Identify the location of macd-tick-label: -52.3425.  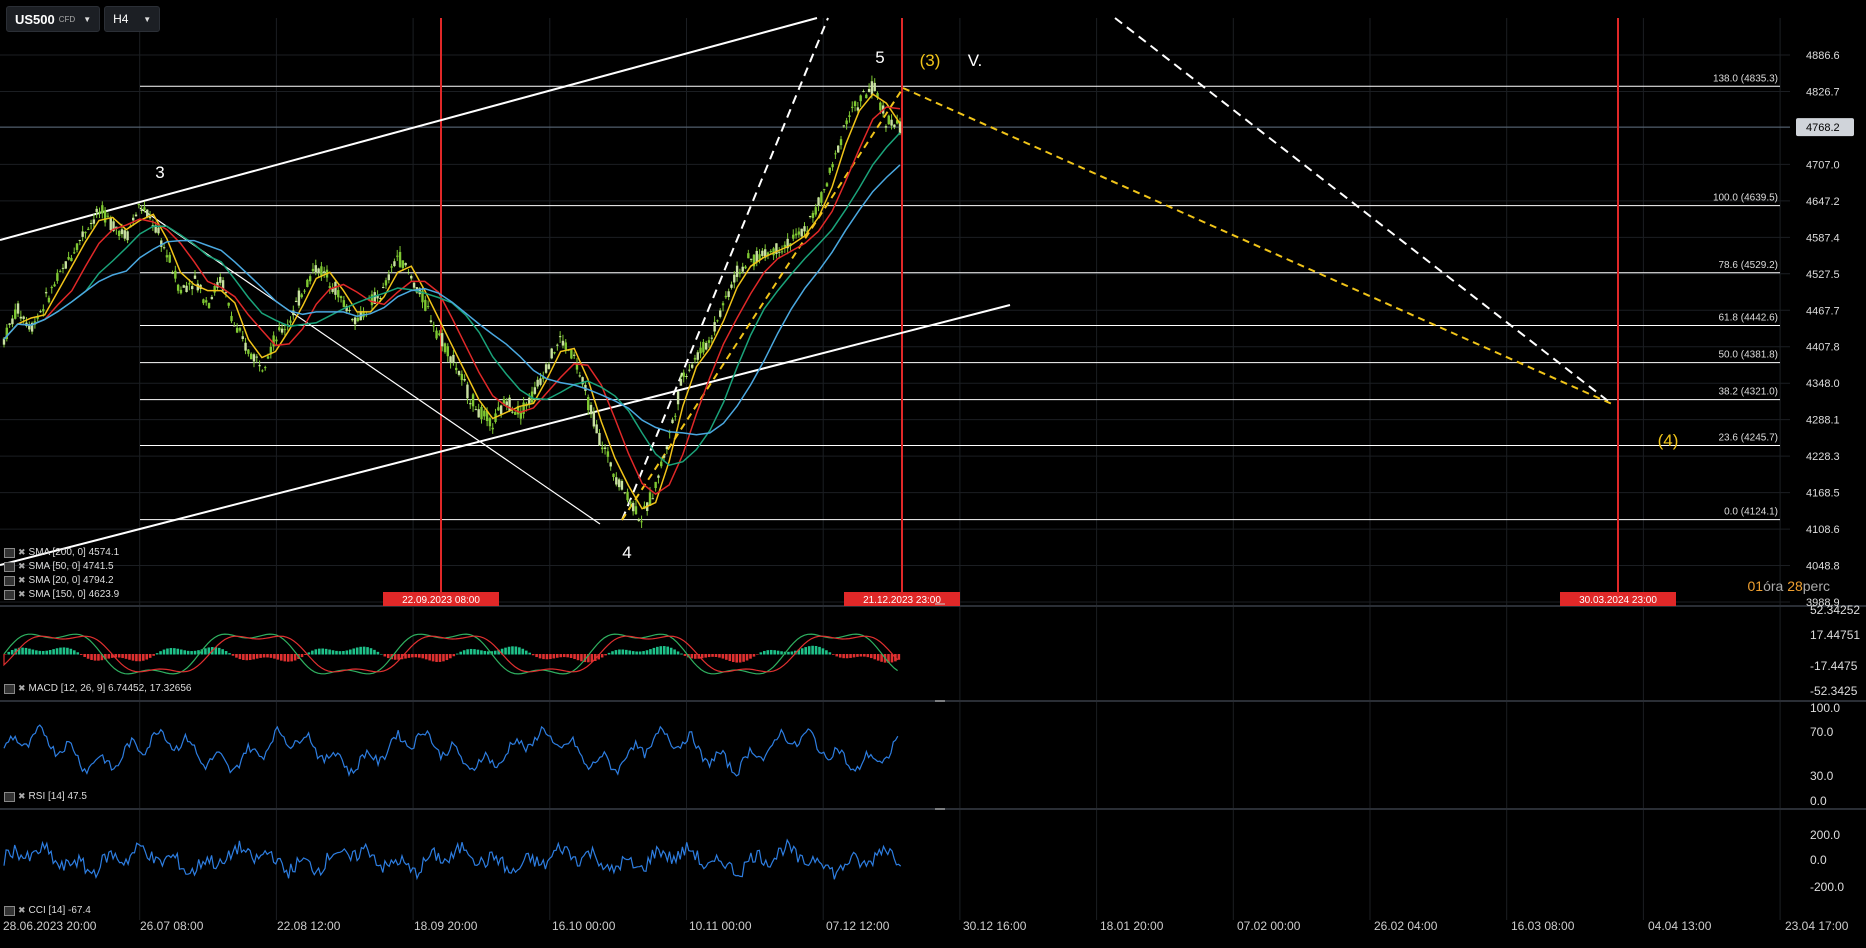
(1834, 691).